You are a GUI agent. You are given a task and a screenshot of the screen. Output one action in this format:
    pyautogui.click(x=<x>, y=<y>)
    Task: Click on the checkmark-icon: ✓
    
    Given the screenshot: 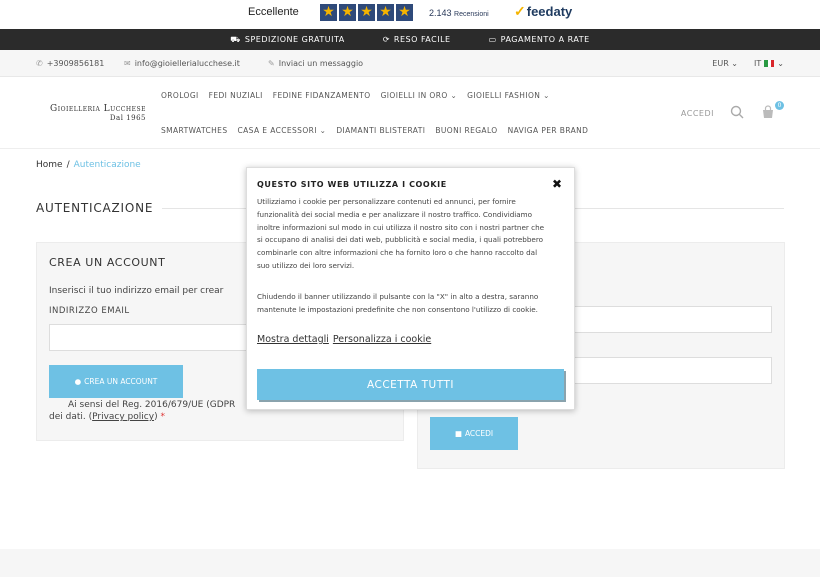 What is the action you would take?
    pyautogui.click(x=520, y=11)
    